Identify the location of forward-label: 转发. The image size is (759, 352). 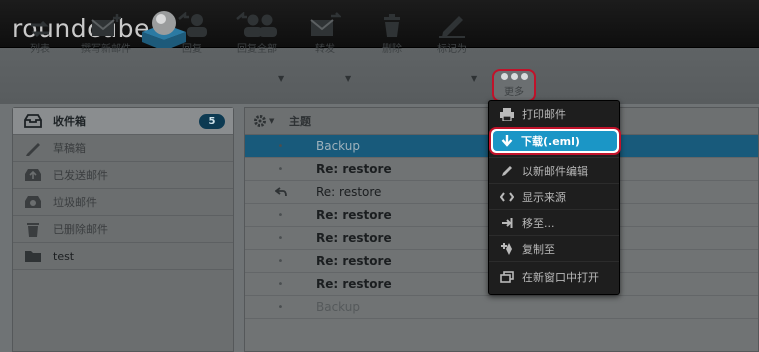
(325, 49).